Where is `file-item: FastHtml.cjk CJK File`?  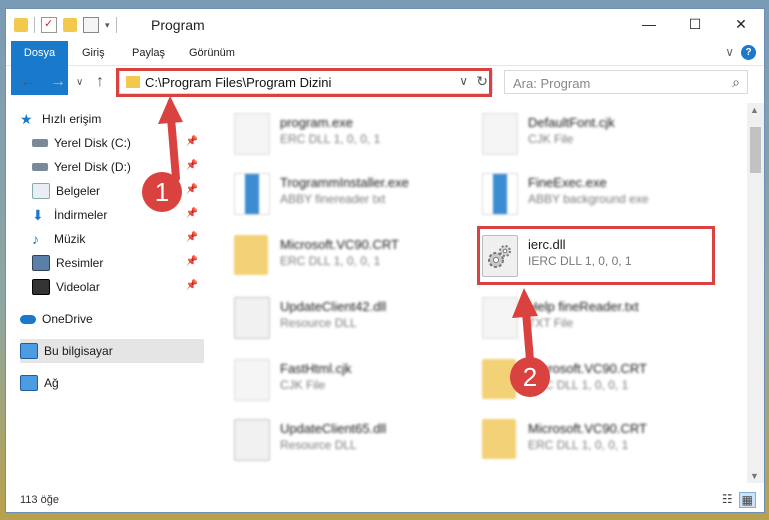
file-item: FastHtml.cjk CJK File is located at coordinates (334, 380).